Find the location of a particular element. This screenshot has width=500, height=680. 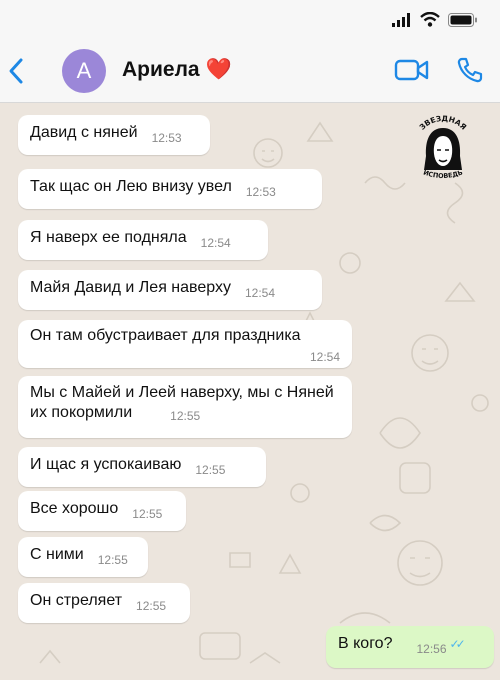

svg-text: ИСПОВЕДЬ is located at coordinates (443, 174).